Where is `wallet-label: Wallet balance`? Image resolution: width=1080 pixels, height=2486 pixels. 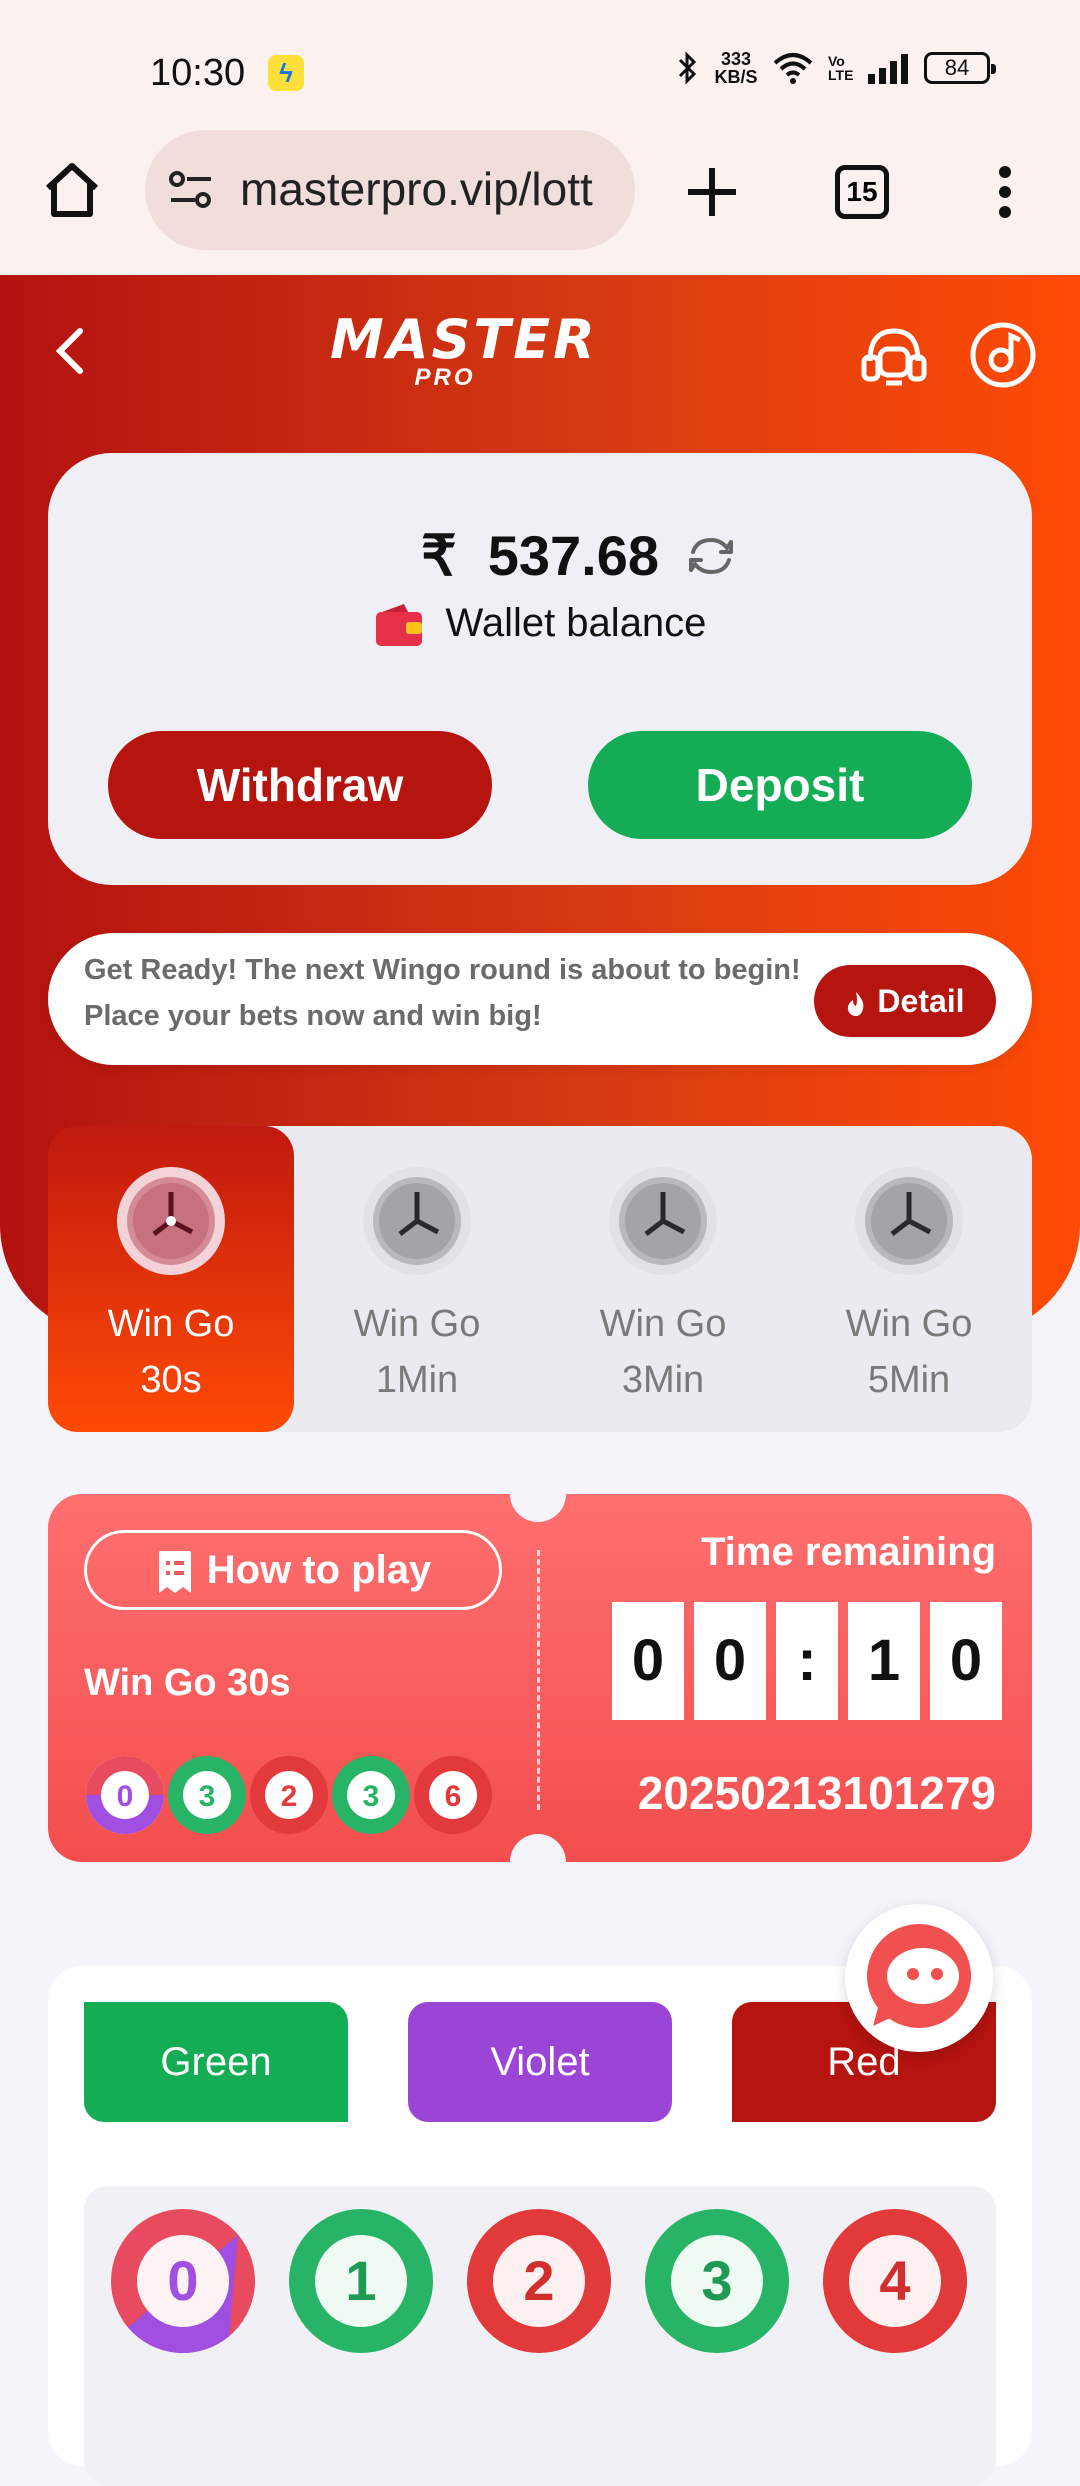
wallet-label: Wallet balance is located at coordinates (576, 623).